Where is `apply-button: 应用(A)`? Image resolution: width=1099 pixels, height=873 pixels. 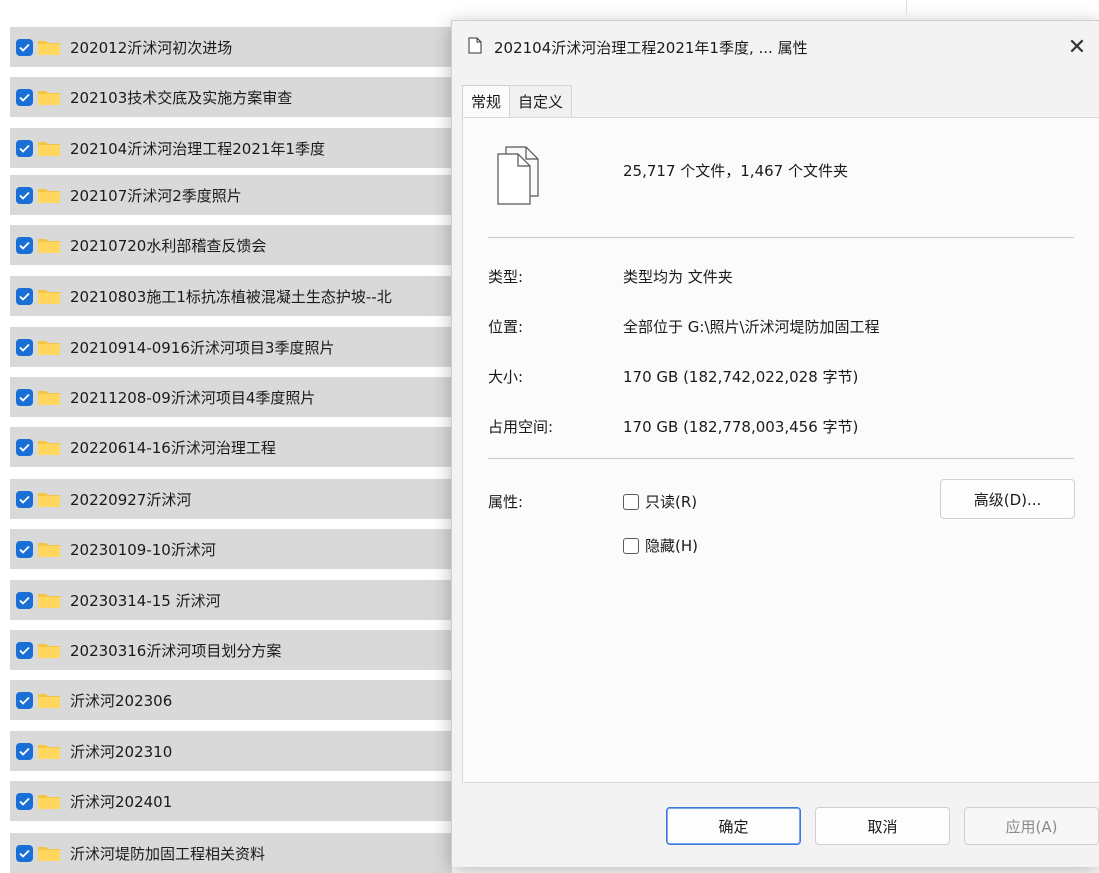 apply-button: 应用(A) is located at coordinates (1031, 826).